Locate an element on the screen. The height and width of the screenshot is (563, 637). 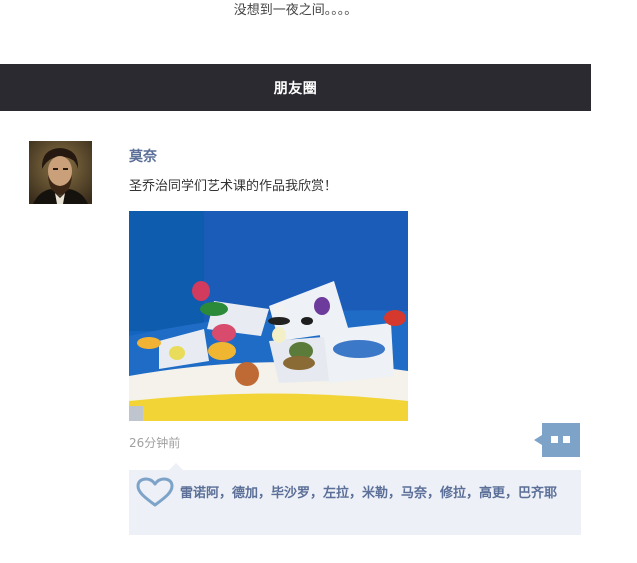
likes-list: 雷诺阿，德加，毕沙罗，左拉，米勒，马奈，修拉，高更，巴齐耶 is located at coordinates (368, 493).